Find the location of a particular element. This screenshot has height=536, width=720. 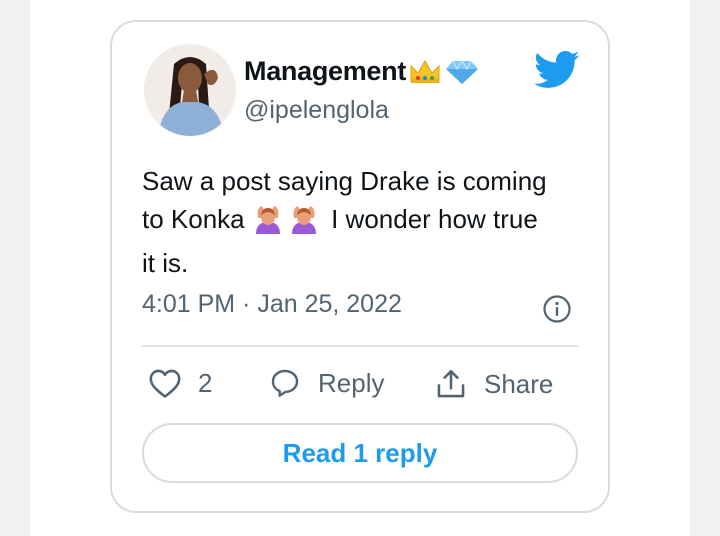

divider is located at coordinates (360, 346).